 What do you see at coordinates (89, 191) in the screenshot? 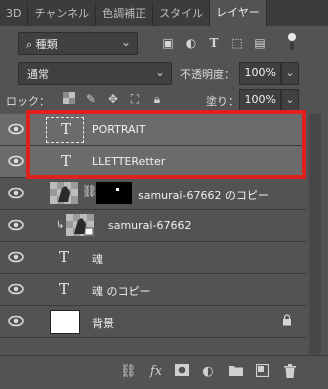
I see `mask-link-icon: ⛓` at bounding box center [89, 191].